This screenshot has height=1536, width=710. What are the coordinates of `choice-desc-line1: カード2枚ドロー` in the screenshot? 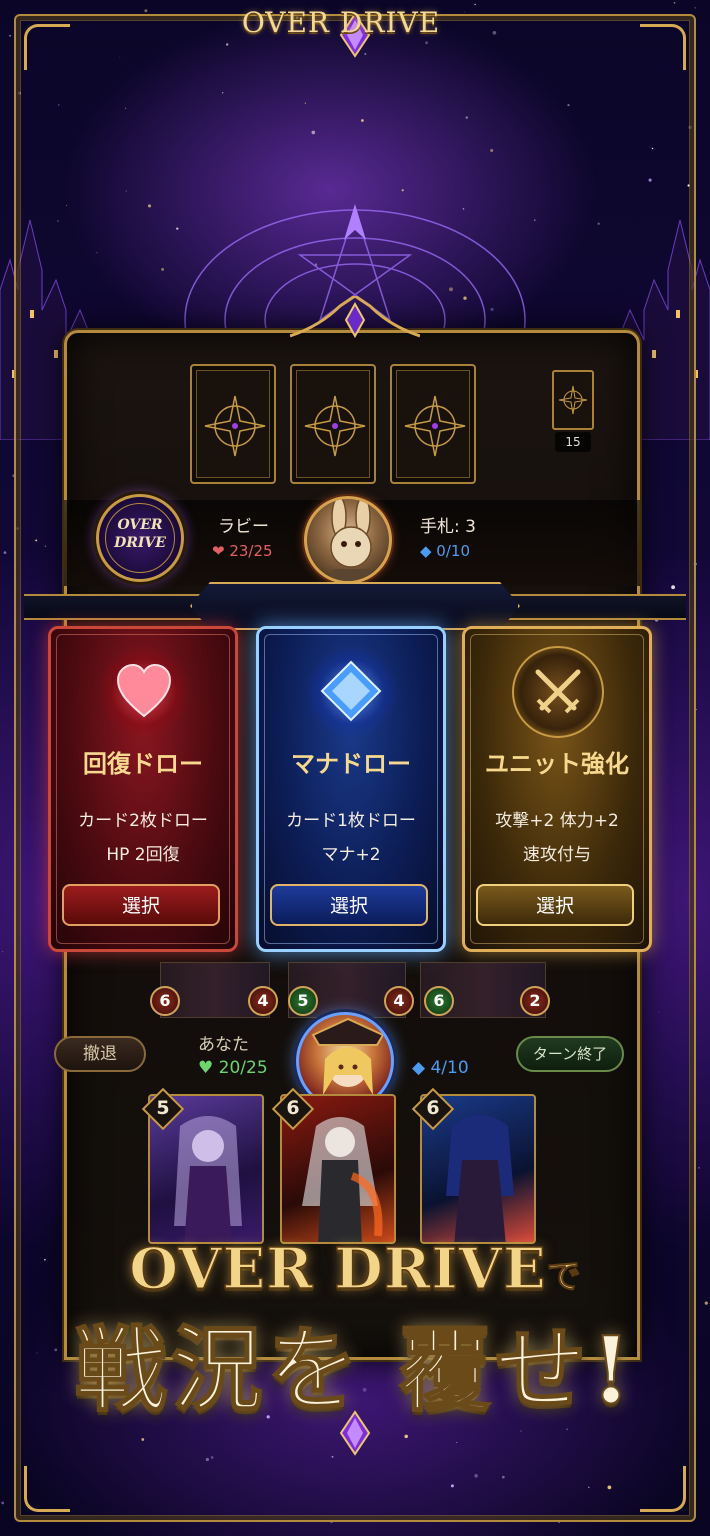 It's located at (143, 821).